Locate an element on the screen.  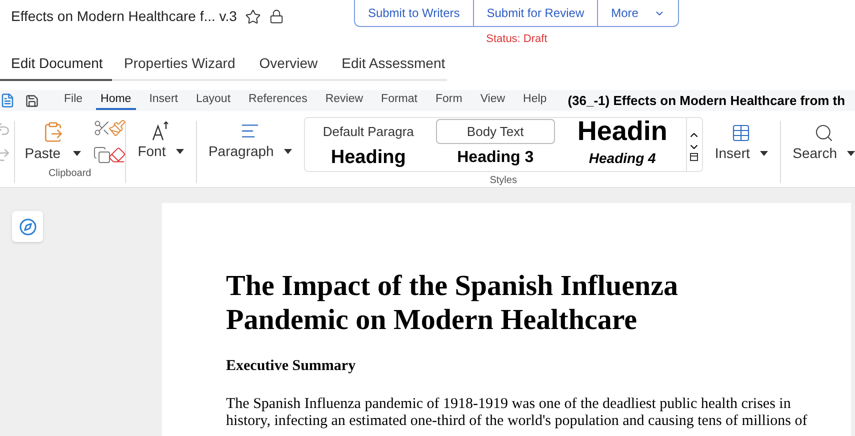
save-icon is located at coordinates (32, 101).